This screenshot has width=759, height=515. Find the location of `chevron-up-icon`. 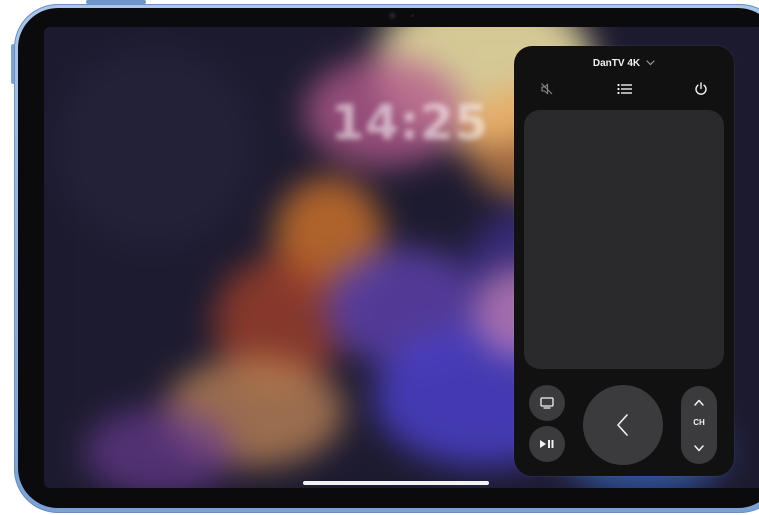

chevron-up-icon is located at coordinates (699, 402).